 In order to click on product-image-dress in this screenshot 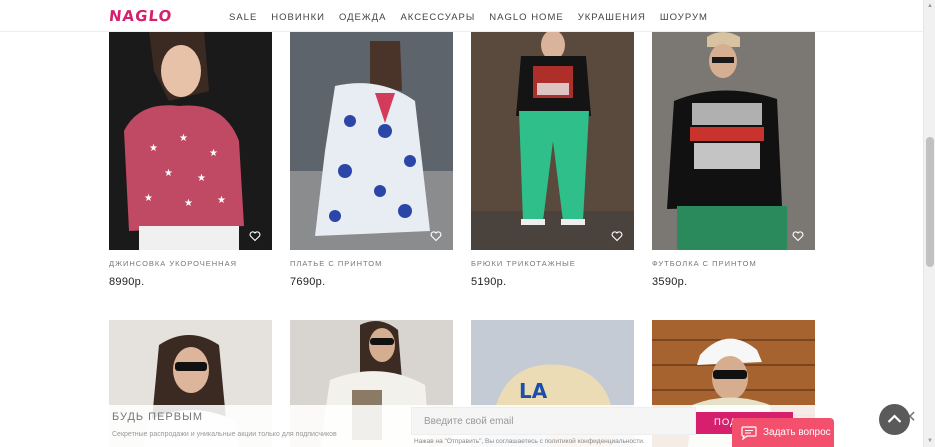, I will do `click(371, 140)`.